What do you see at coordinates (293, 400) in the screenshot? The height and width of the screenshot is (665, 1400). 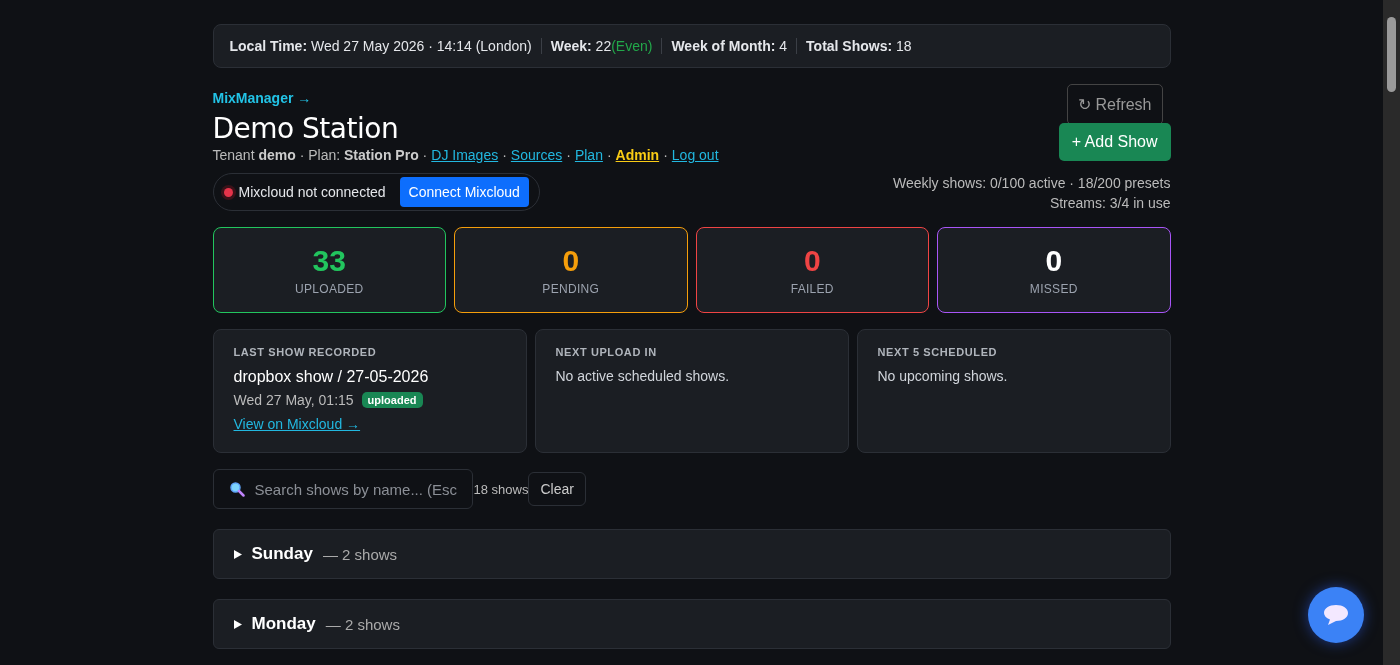 I see `show-time: Wed 27 May, 01:15` at bounding box center [293, 400].